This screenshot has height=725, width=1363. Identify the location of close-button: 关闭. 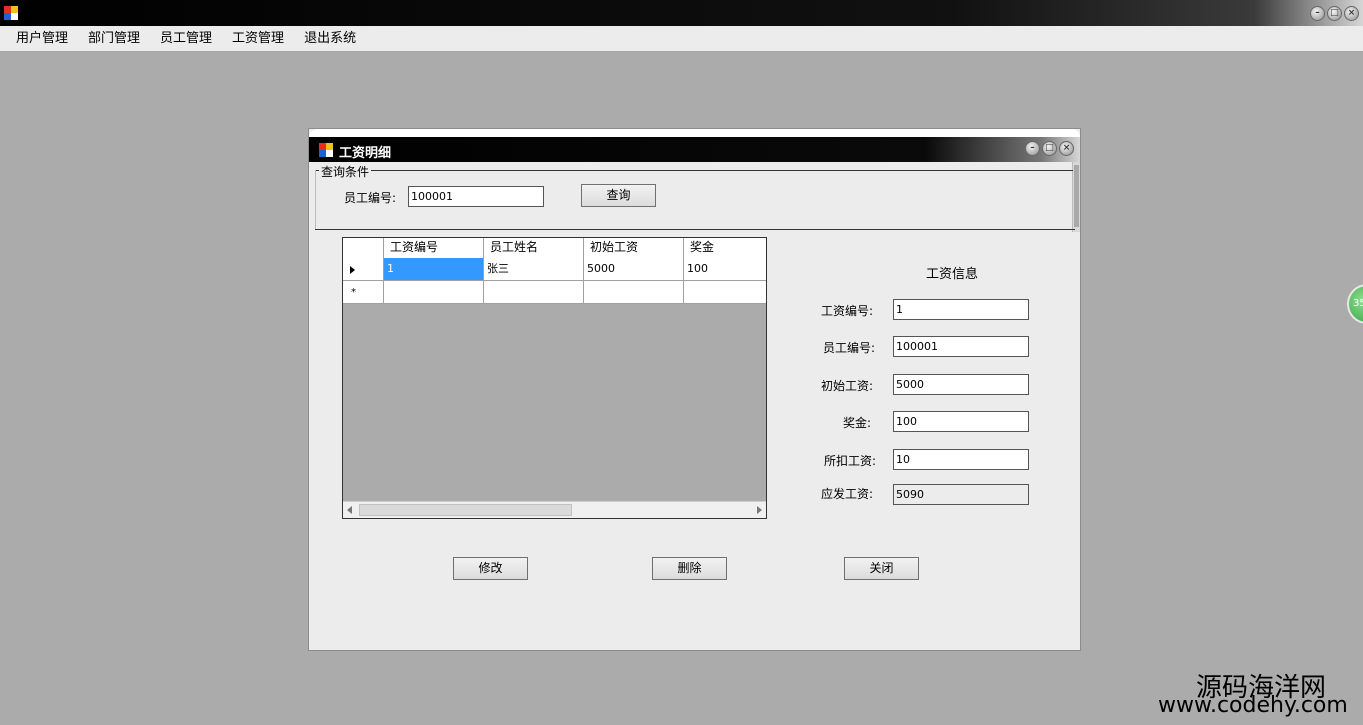
(881, 568).